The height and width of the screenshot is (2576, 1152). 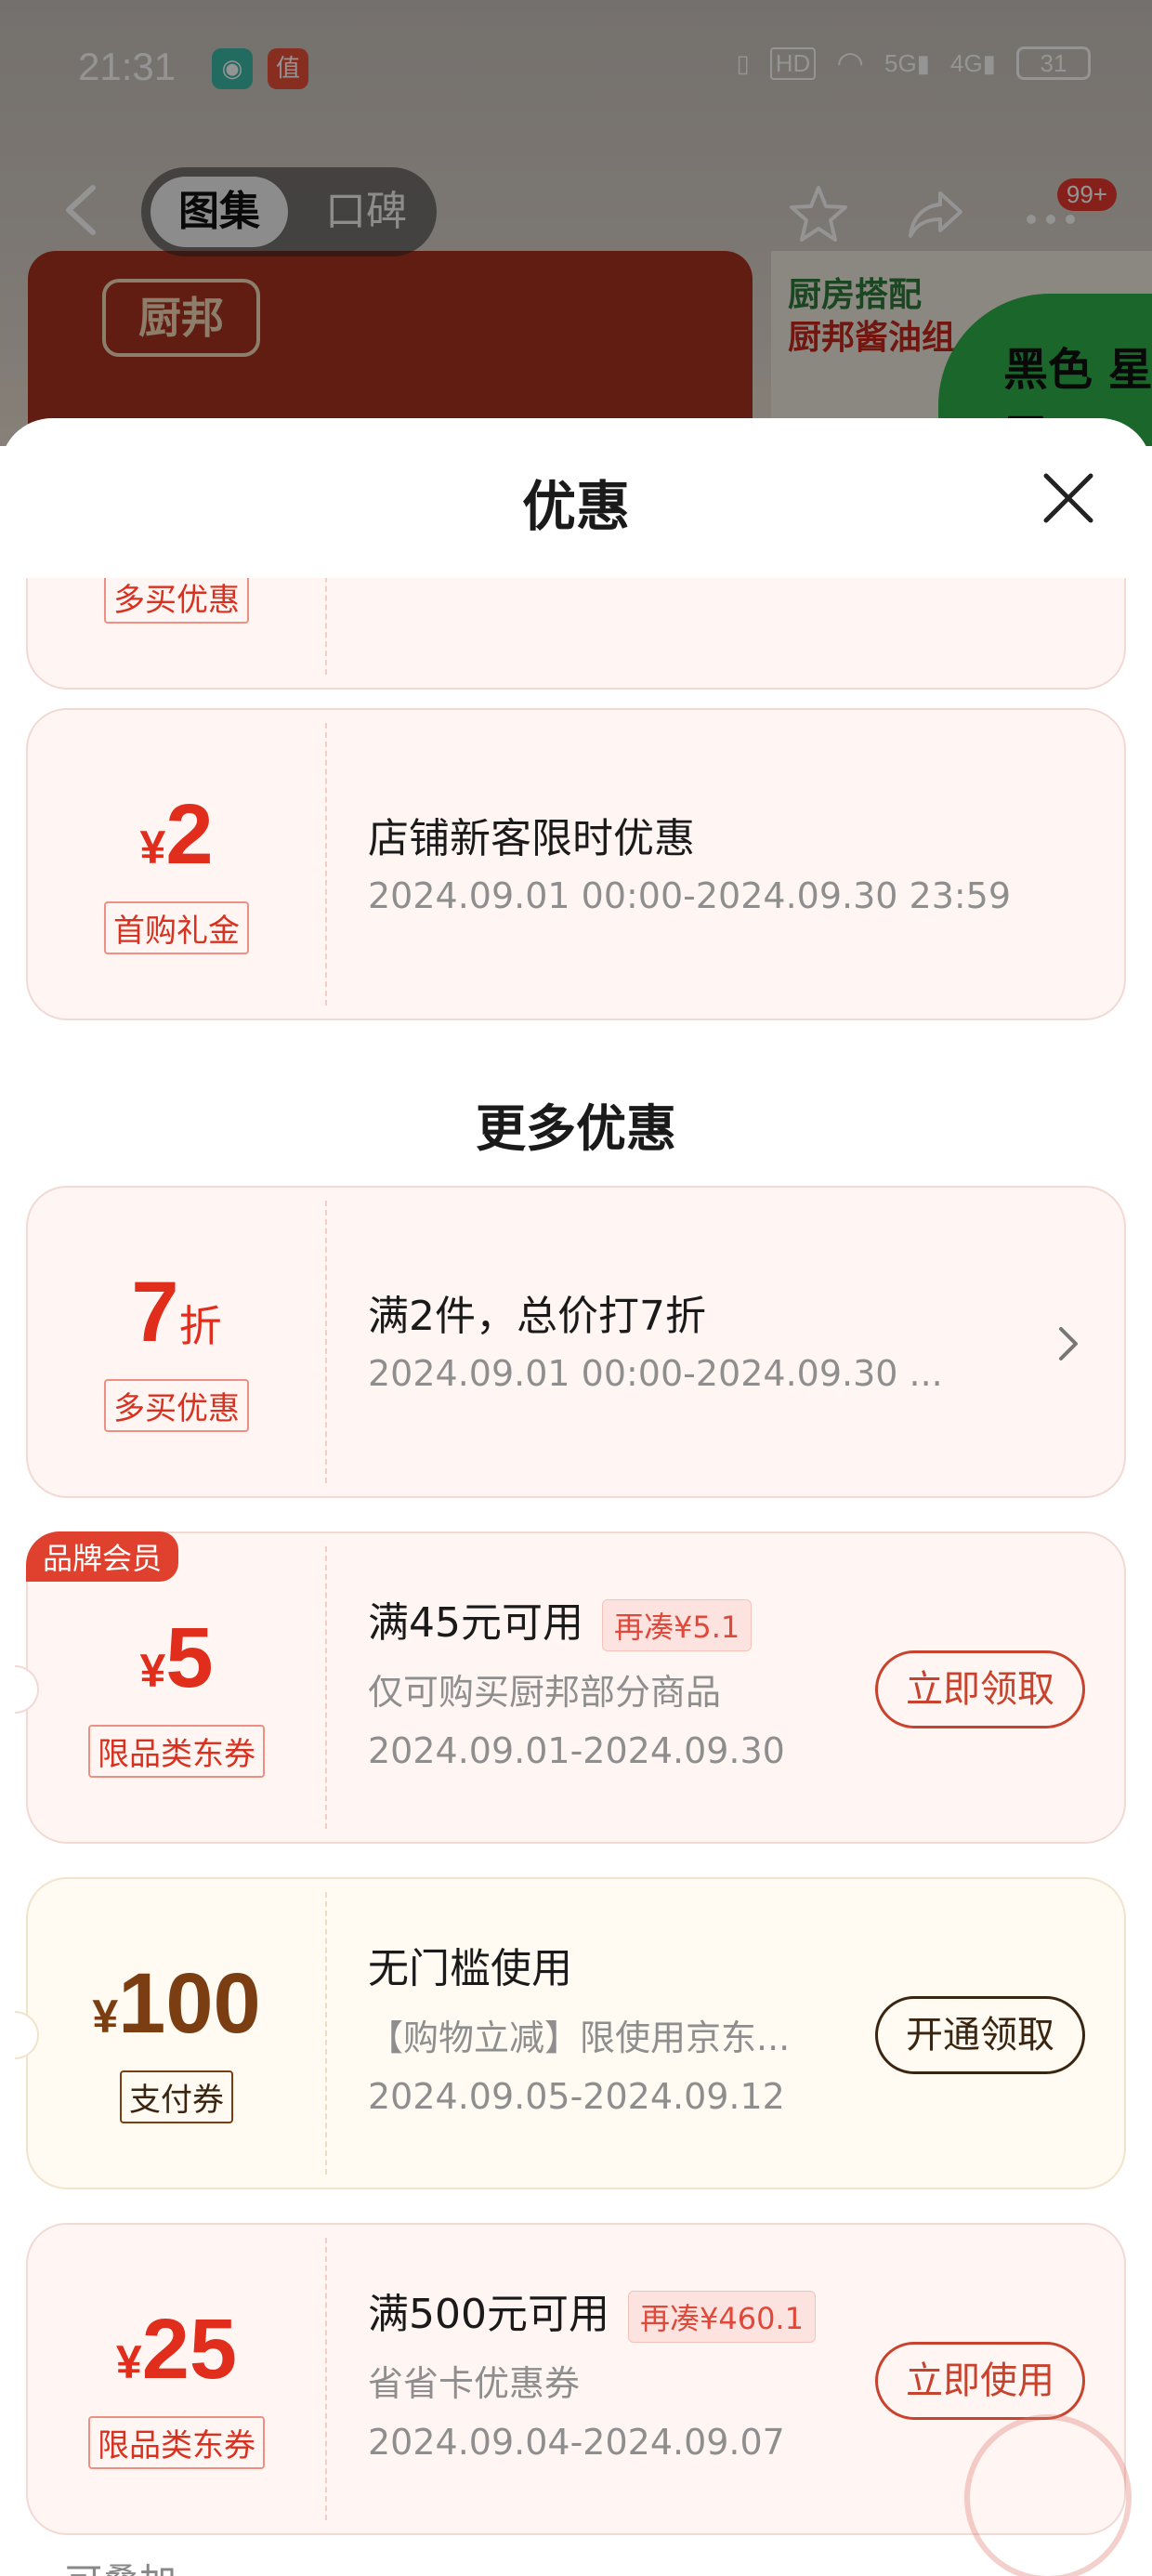 What do you see at coordinates (155, 1312) in the screenshot?
I see `amount-value: 7` at bounding box center [155, 1312].